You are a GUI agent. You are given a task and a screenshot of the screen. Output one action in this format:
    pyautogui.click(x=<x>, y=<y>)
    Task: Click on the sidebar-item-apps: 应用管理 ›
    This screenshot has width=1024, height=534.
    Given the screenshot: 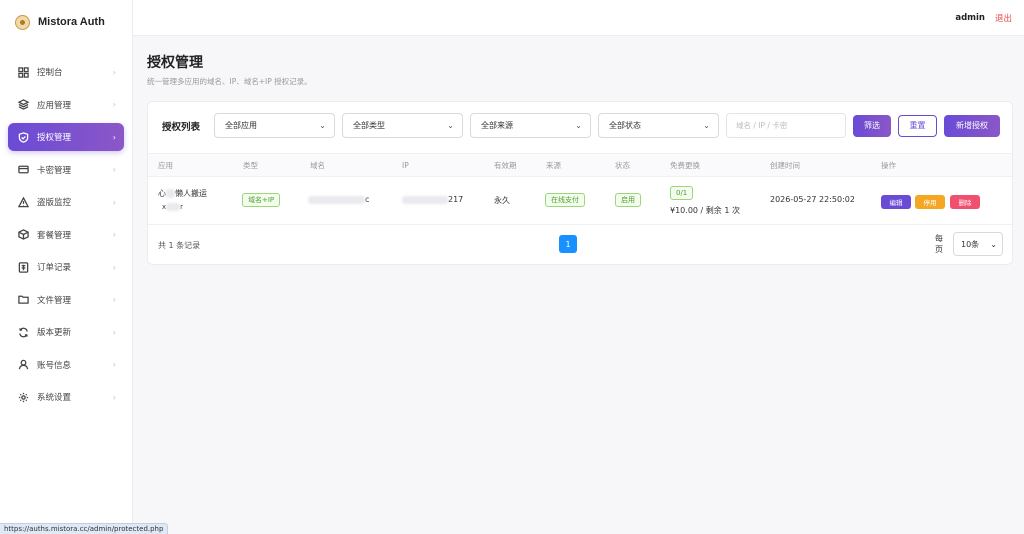 What is the action you would take?
    pyautogui.click(x=66, y=105)
    